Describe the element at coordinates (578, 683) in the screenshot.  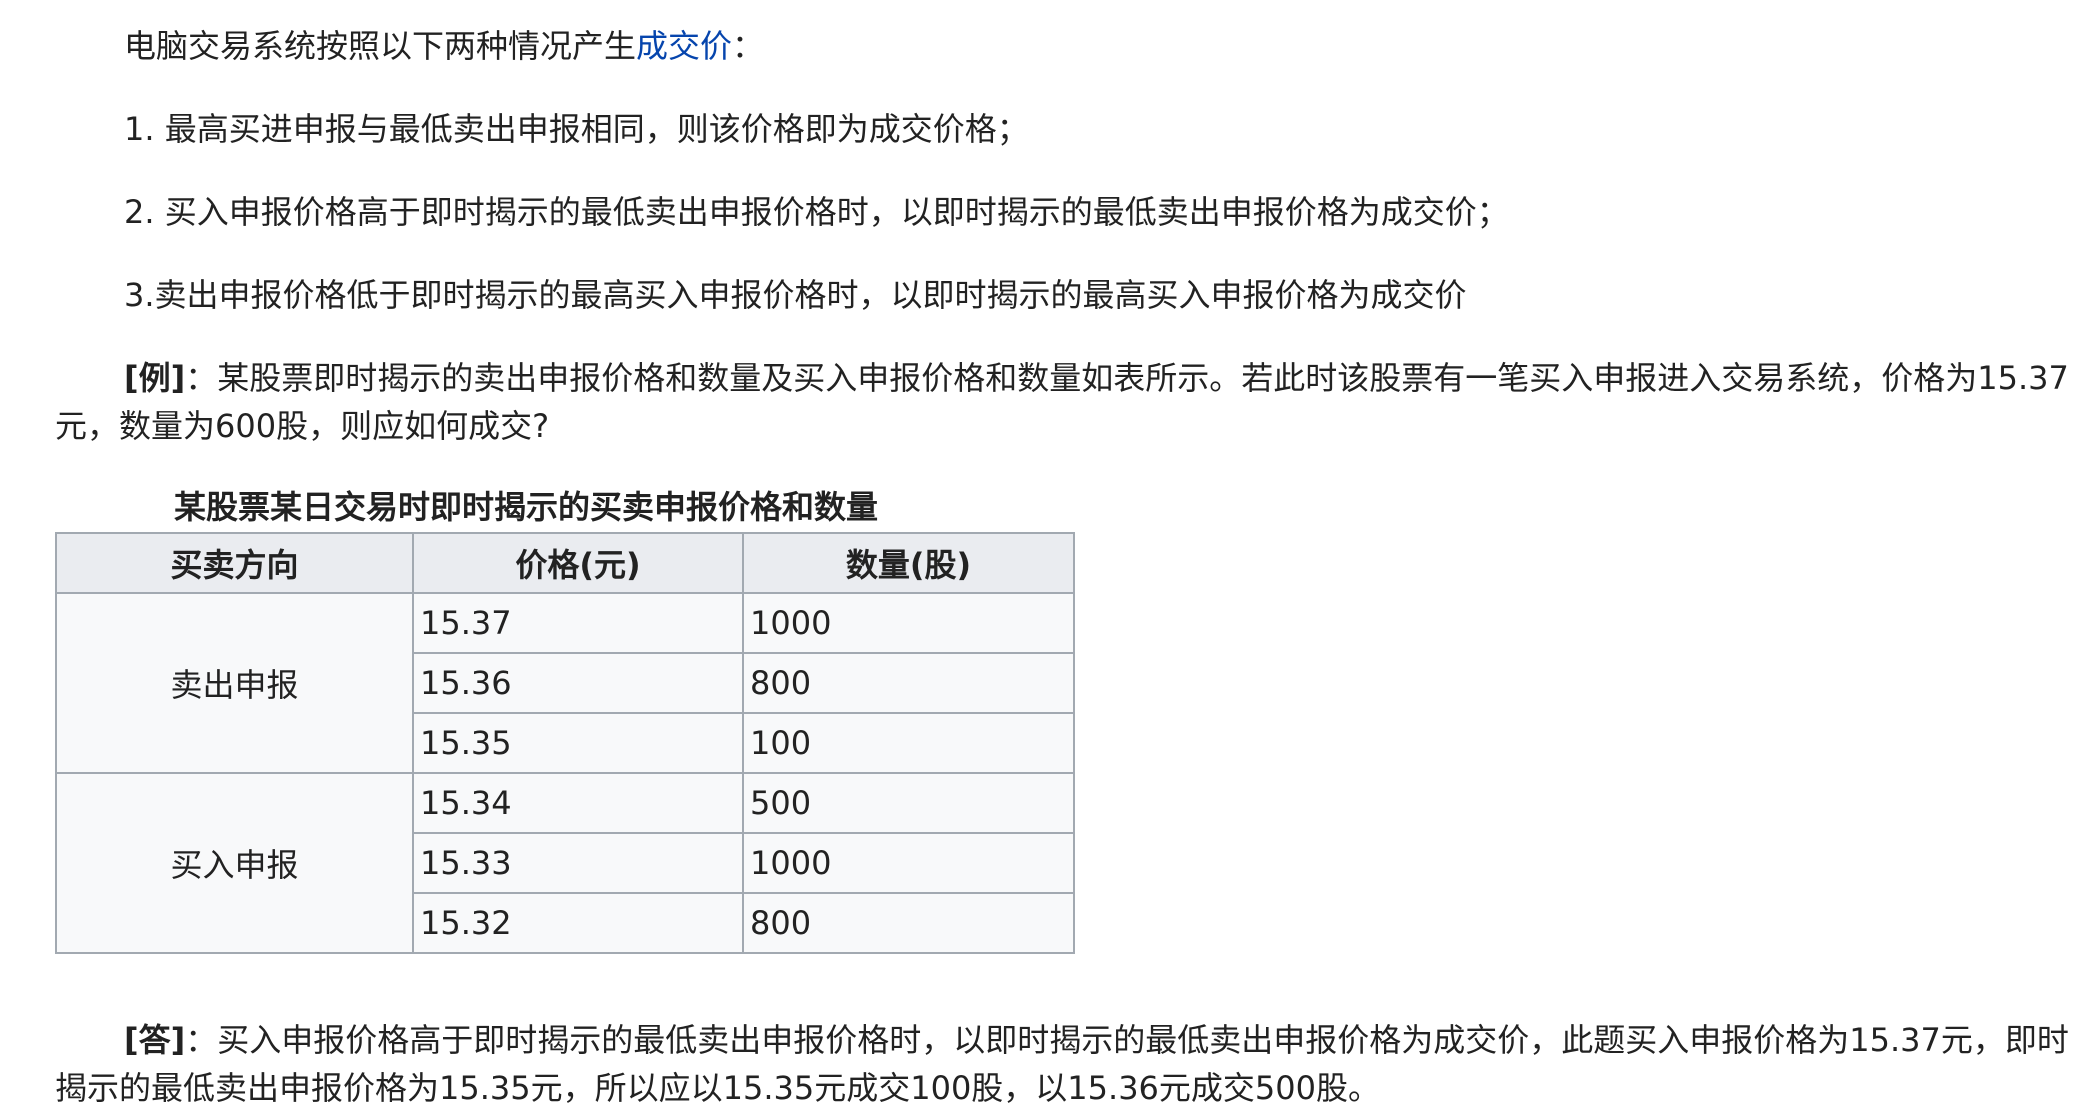
I see `price-cell: 15.36` at that location.